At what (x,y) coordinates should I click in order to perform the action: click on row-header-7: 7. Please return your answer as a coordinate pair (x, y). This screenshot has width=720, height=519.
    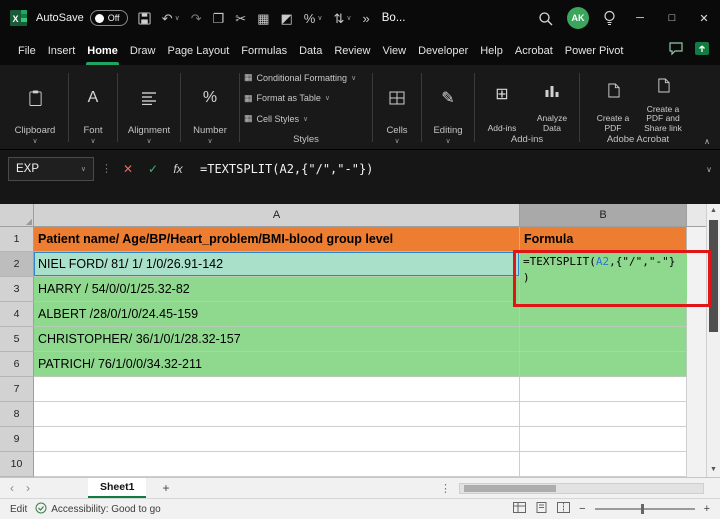
    Looking at the image, I should click on (17, 389).